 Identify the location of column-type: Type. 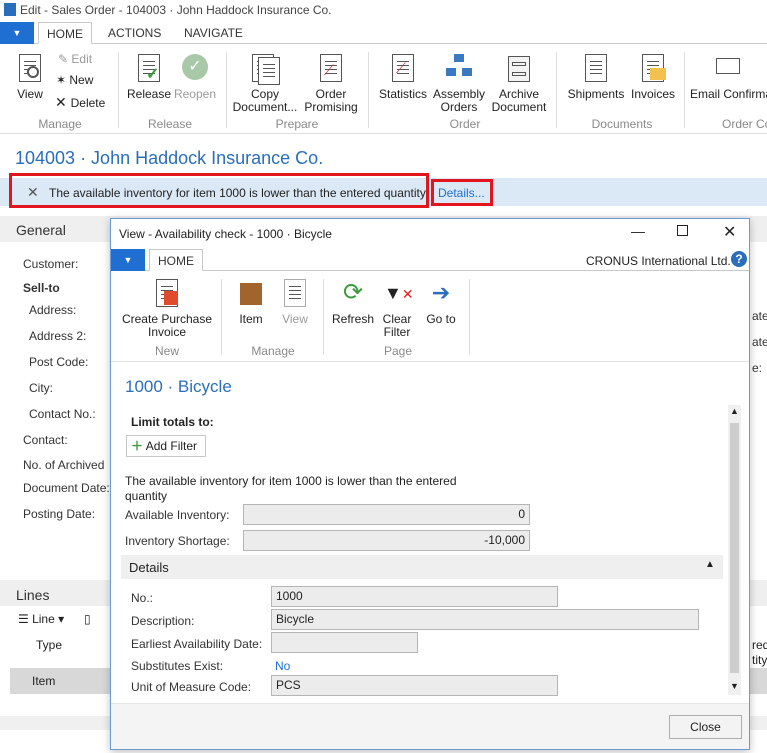
(49, 645).